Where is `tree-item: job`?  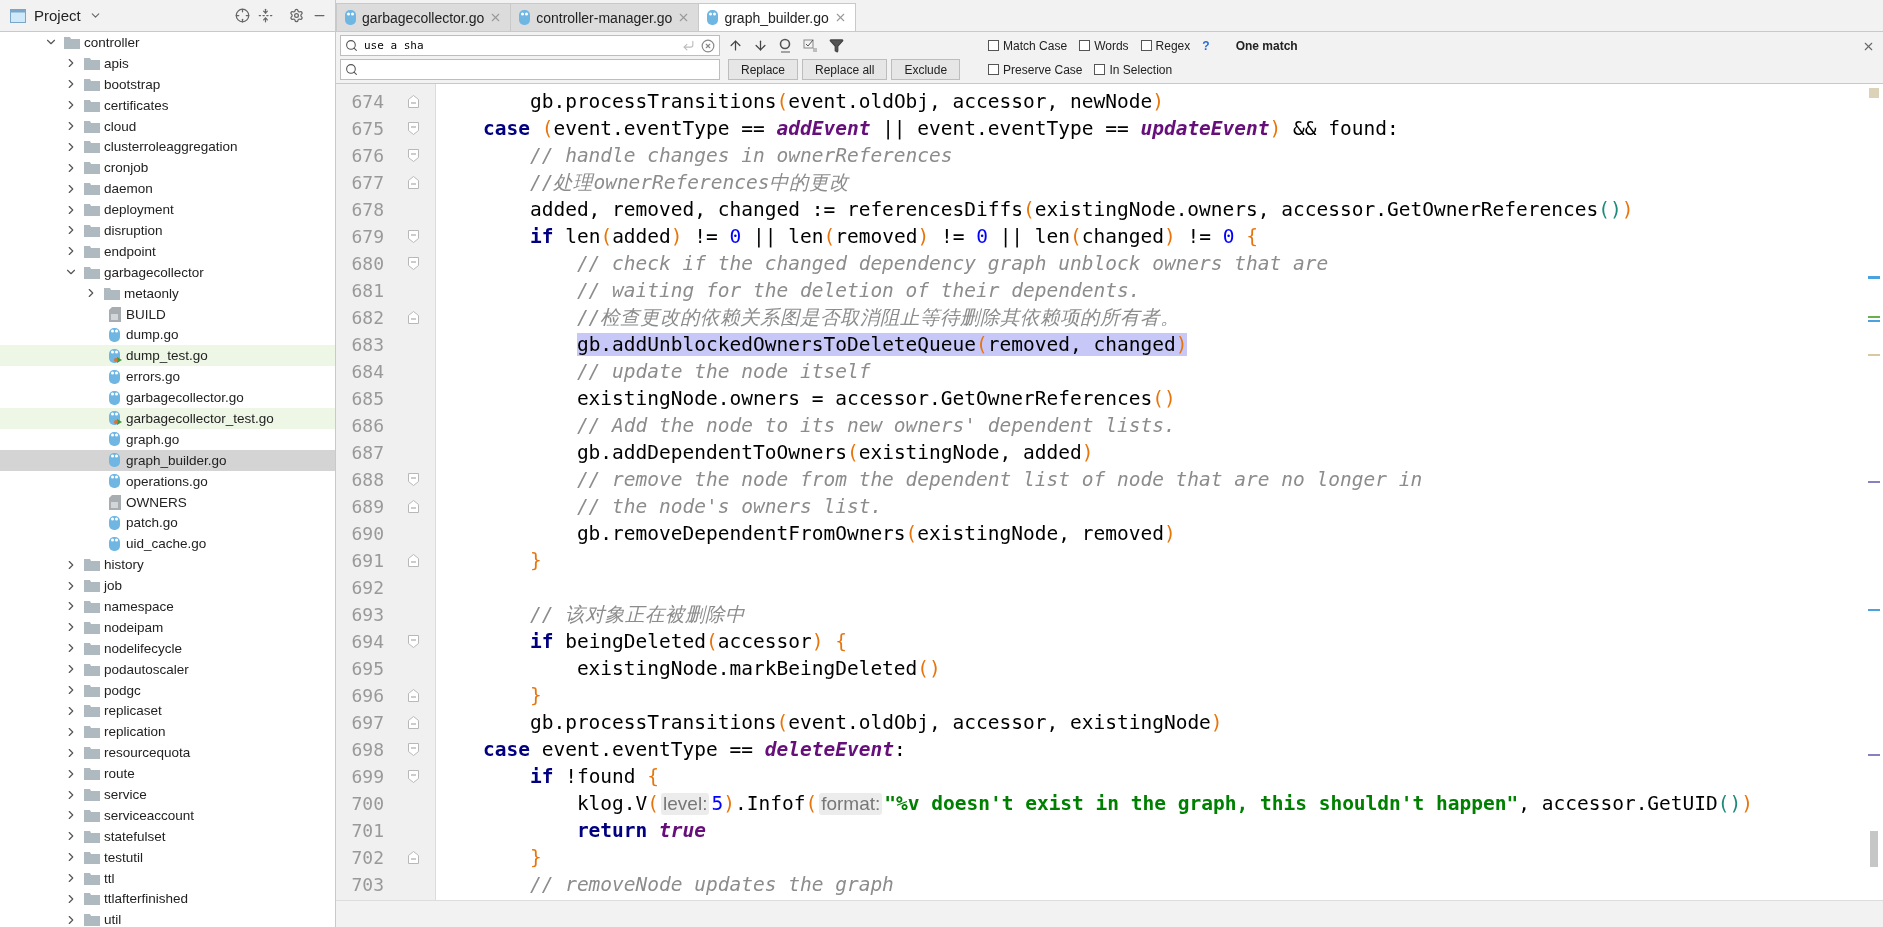 tree-item: job is located at coordinates (167, 586).